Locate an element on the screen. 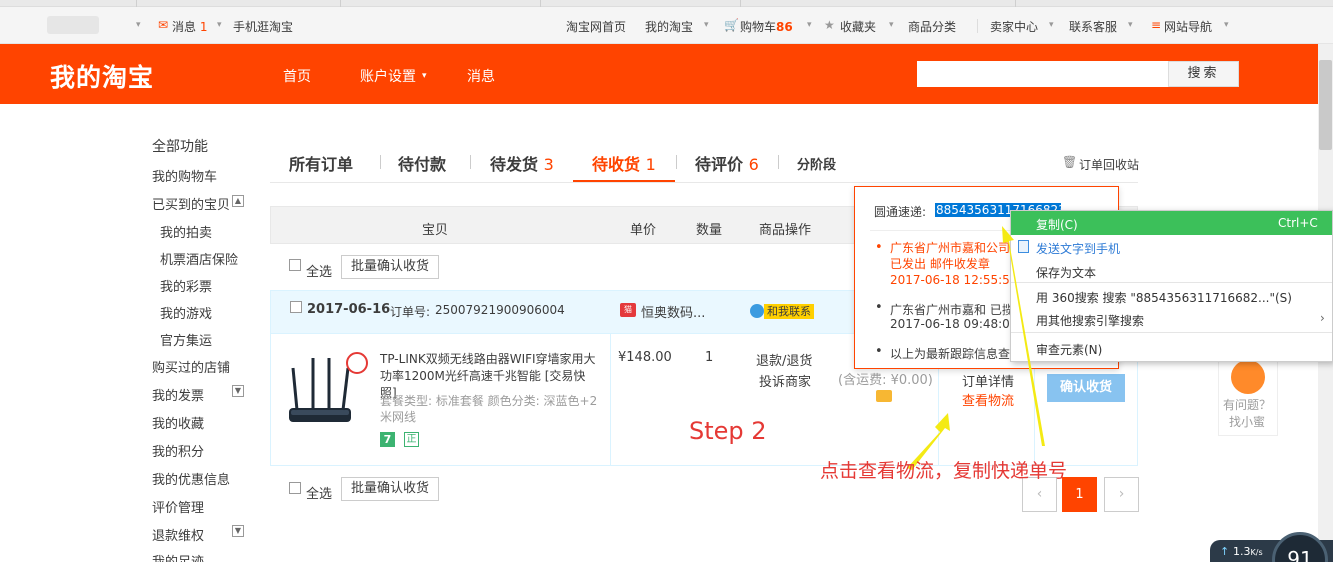  sidebar-item-favorites: 我的收藏 is located at coordinates (178, 422).